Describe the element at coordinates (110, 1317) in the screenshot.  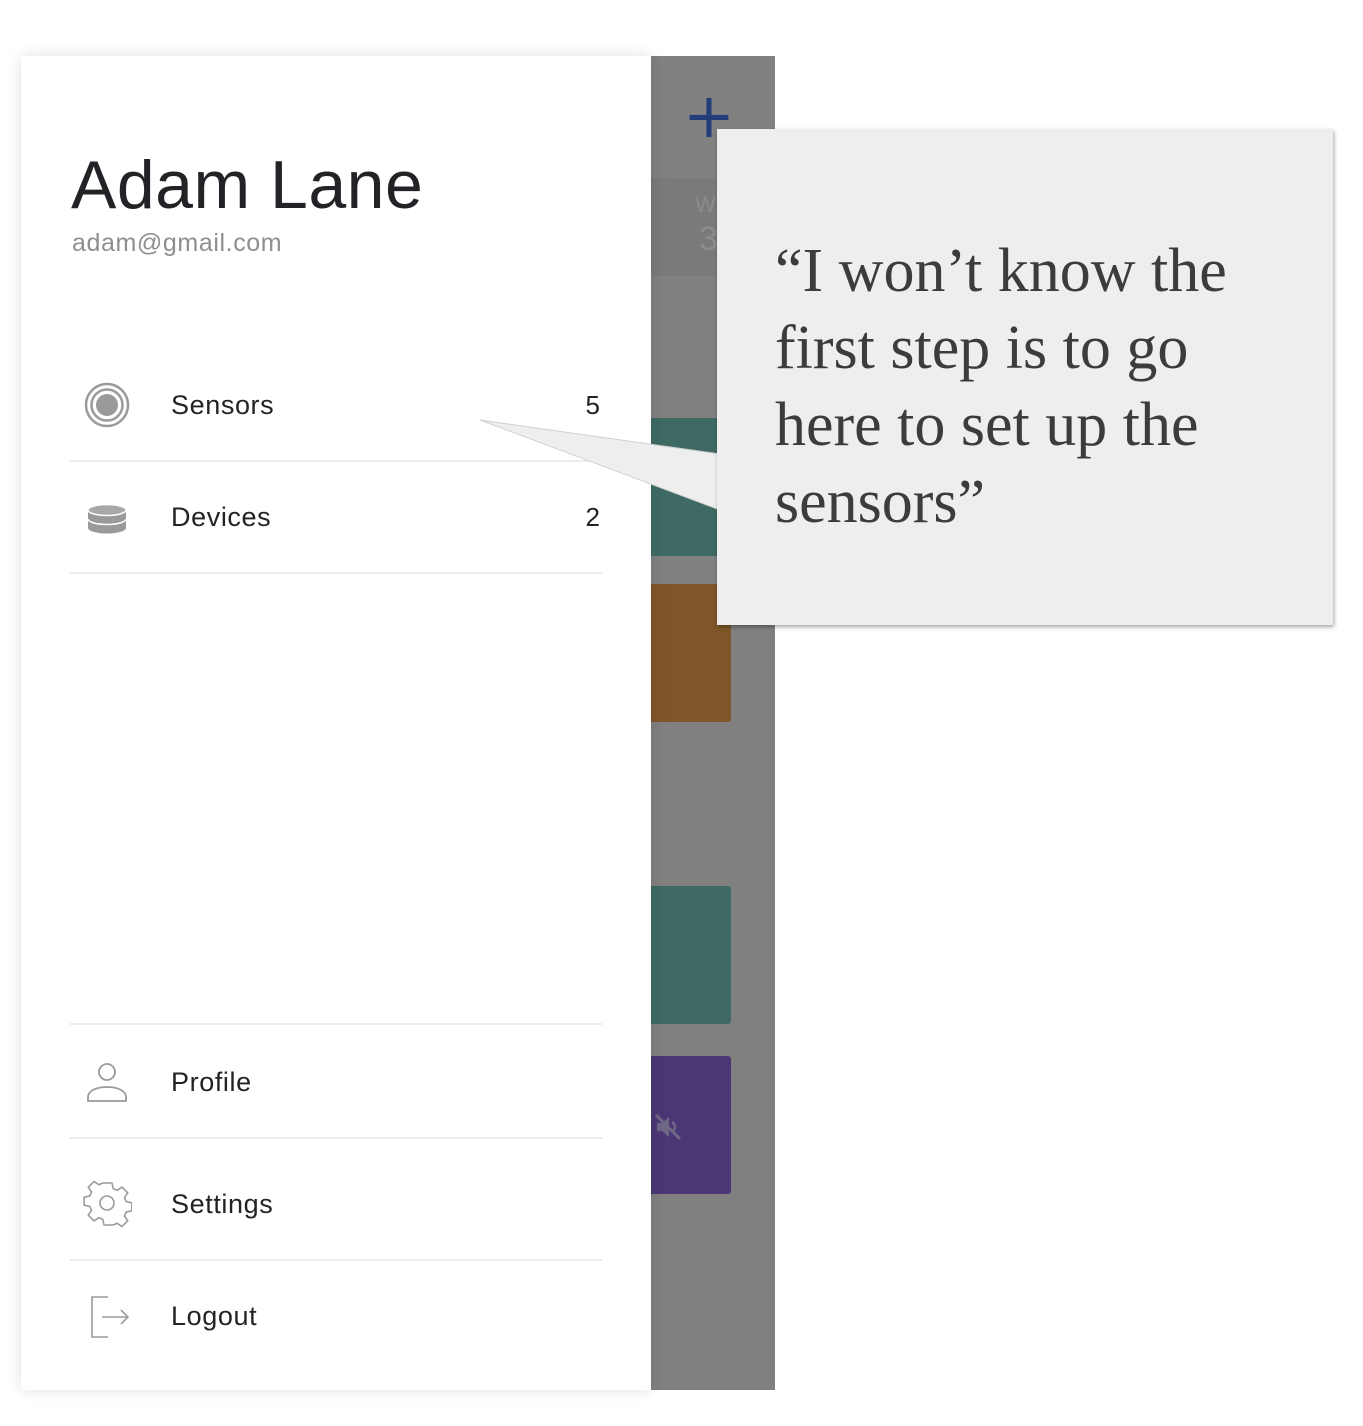
I see `logout-icon` at that location.